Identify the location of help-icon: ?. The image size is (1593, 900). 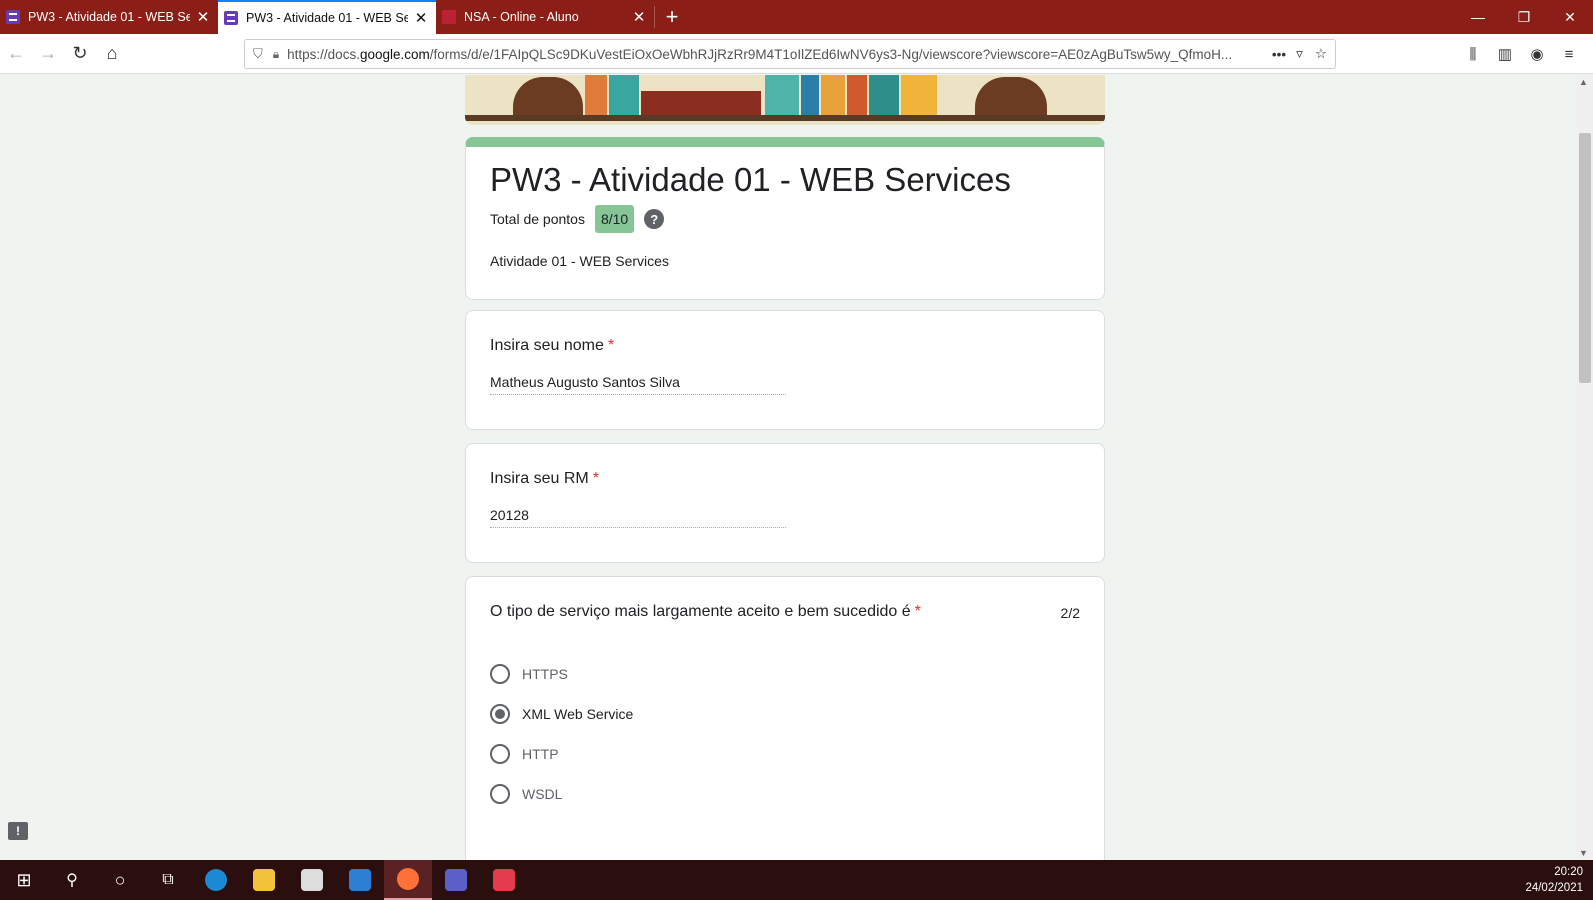
(654, 219).